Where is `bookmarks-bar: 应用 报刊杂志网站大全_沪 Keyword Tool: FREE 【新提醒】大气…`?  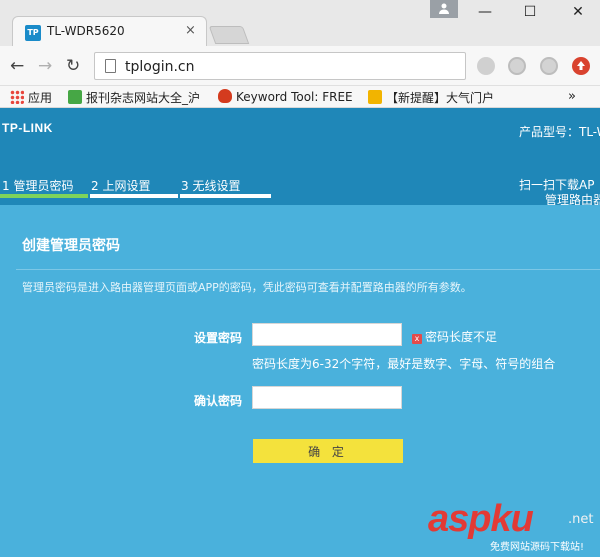 bookmarks-bar: 应用 报刊杂志网站大全_沪 Keyword Tool: FREE 【新提醒】大气… is located at coordinates (300, 97).